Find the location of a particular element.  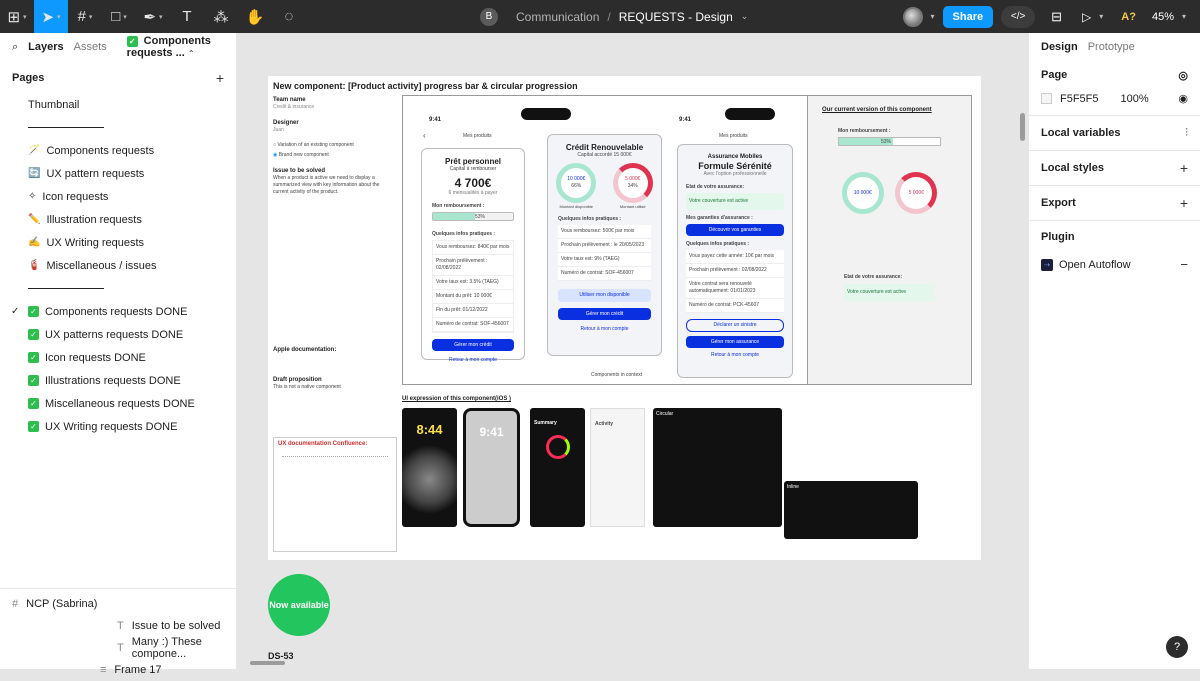

ai-icon: A? is located at coordinates (1128, 17).